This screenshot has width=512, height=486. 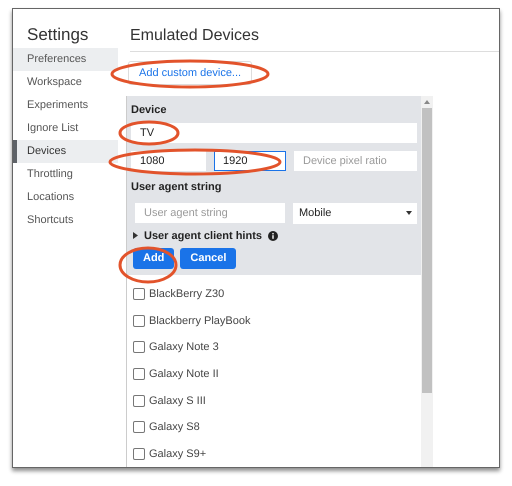 What do you see at coordinates (65, 105) in the screenshot?
I see `sidebar-item: Experiments` at bounding box center [65, 105].